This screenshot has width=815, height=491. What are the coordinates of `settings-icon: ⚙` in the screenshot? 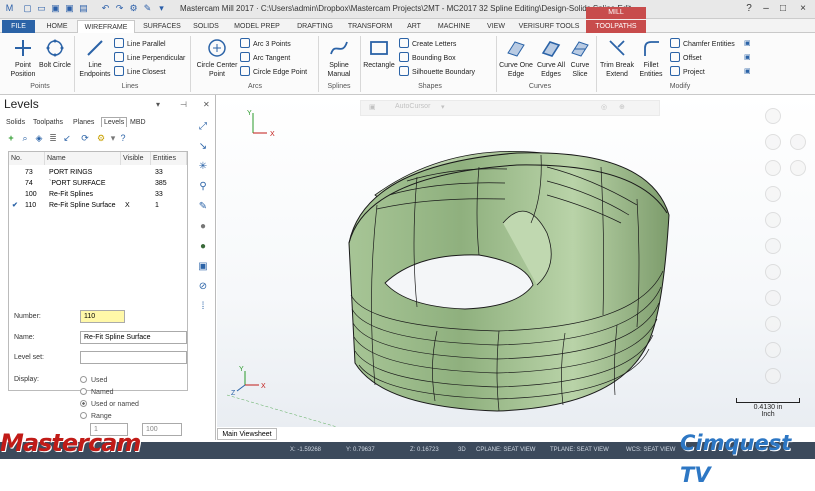 It's located at (101, 138).